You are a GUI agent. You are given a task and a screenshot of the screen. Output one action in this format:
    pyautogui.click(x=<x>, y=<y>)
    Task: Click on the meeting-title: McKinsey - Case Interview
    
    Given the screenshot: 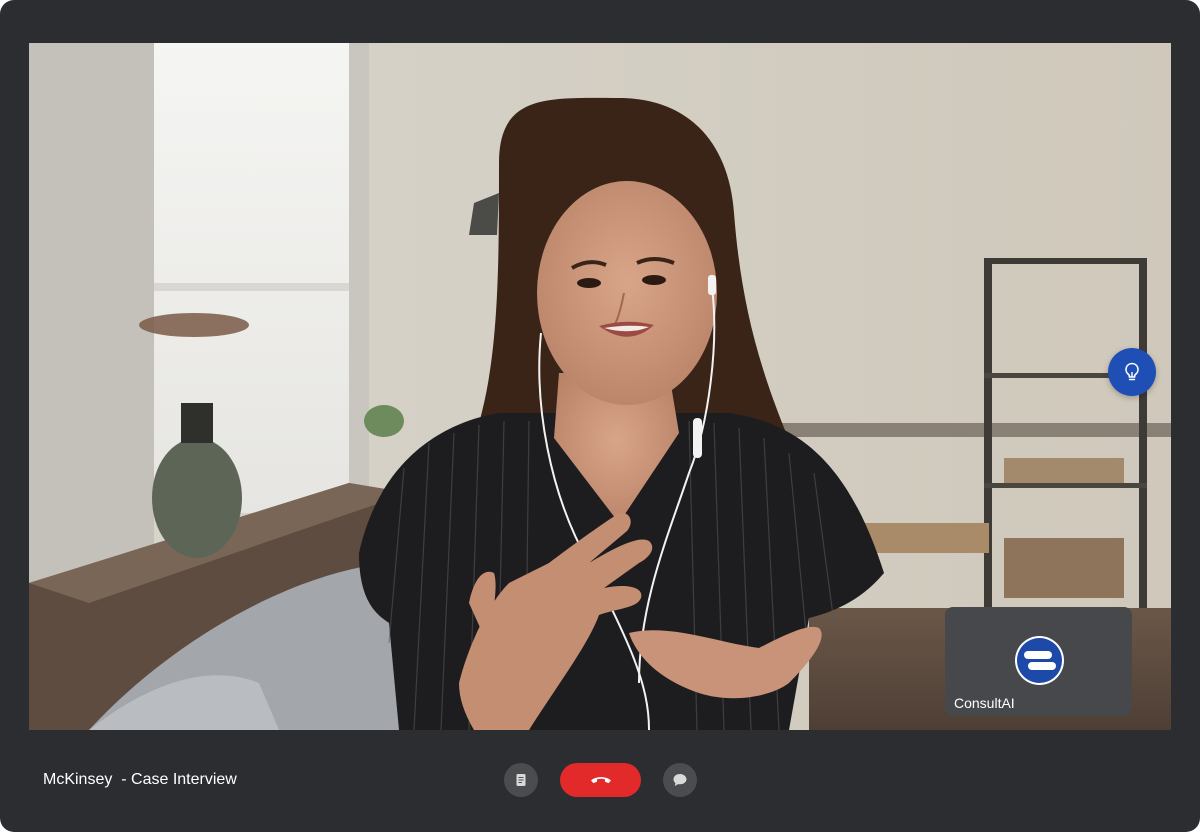 What is the action you would take?
    pyautogui.click(x=140, y=779)
    